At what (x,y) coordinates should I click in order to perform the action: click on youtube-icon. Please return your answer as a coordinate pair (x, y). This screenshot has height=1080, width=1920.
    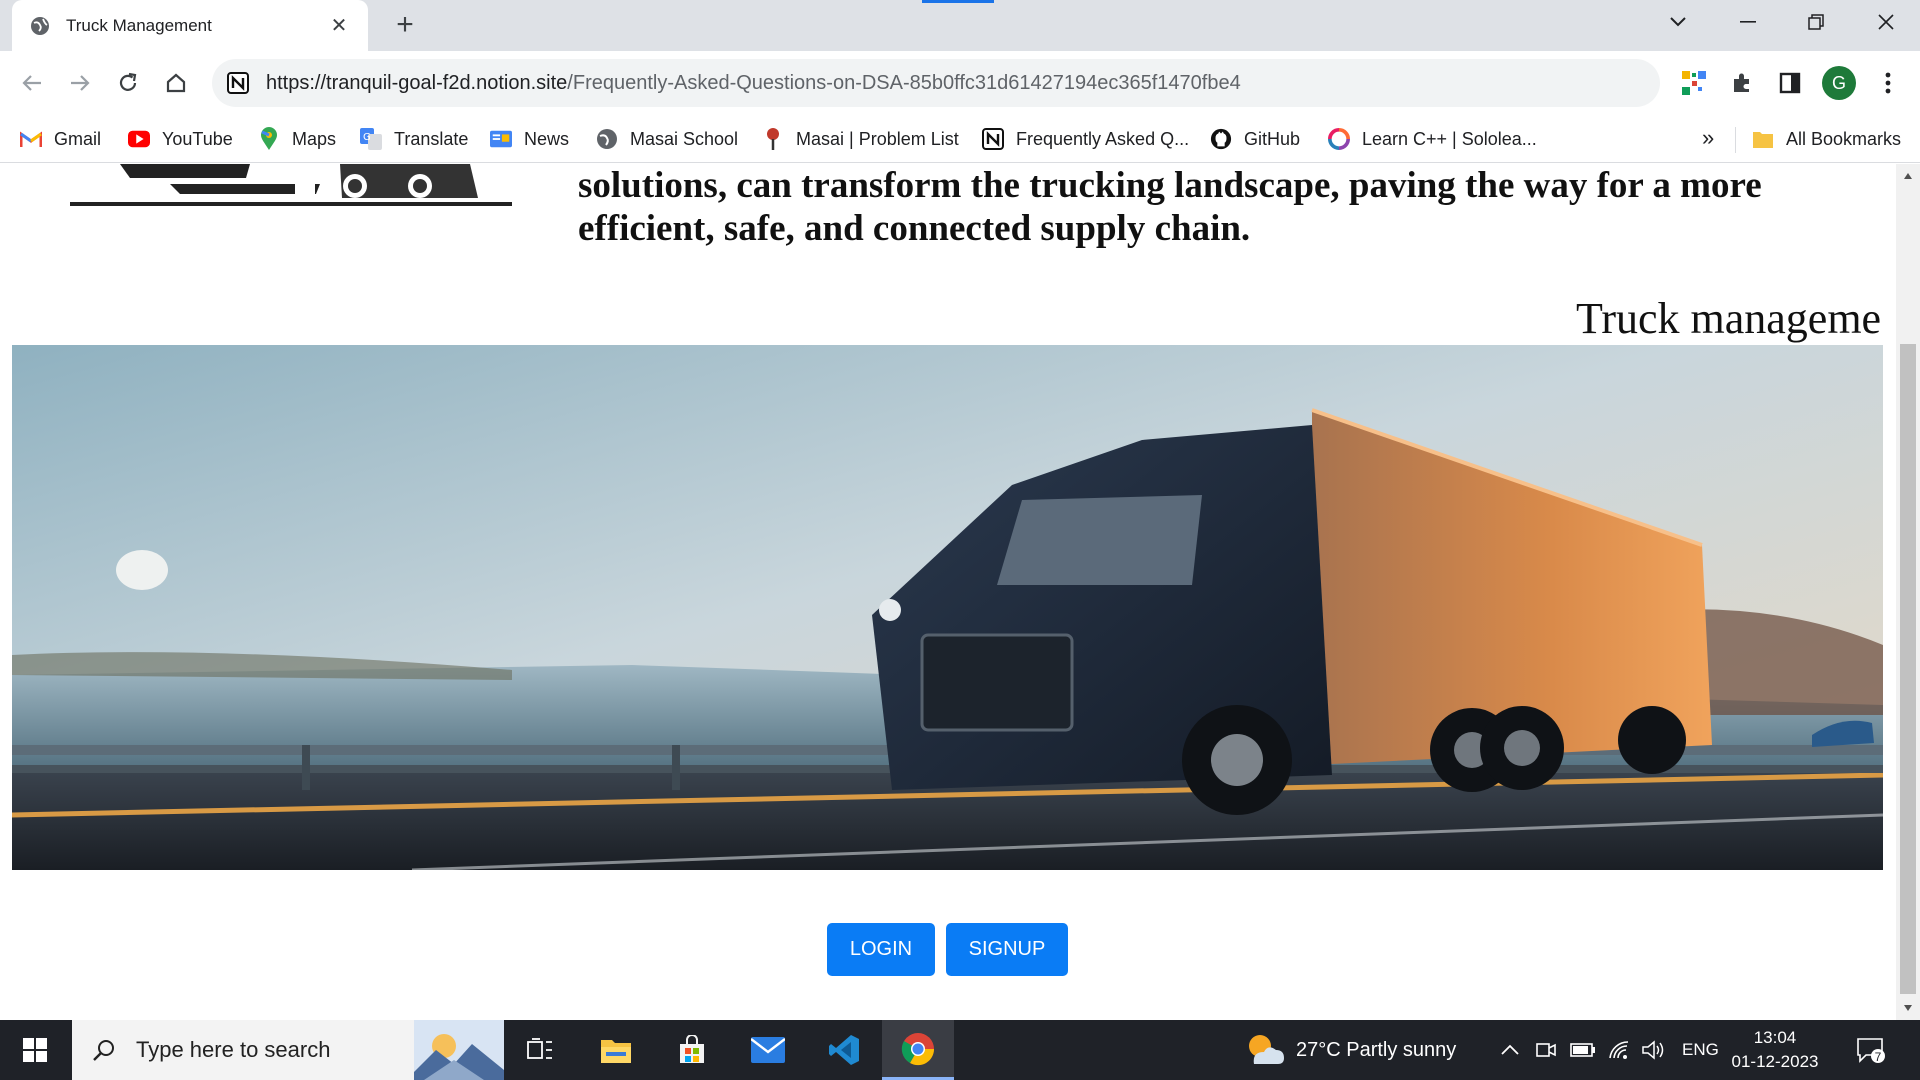
    Looking at the image, I should click on (139, 139).